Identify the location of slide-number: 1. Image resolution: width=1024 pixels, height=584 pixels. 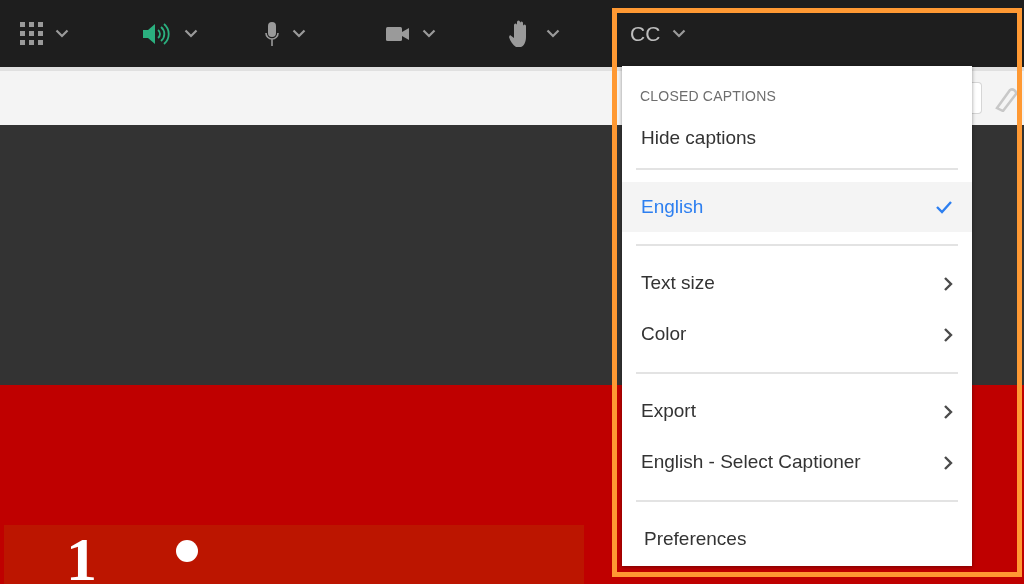
(81, 556).